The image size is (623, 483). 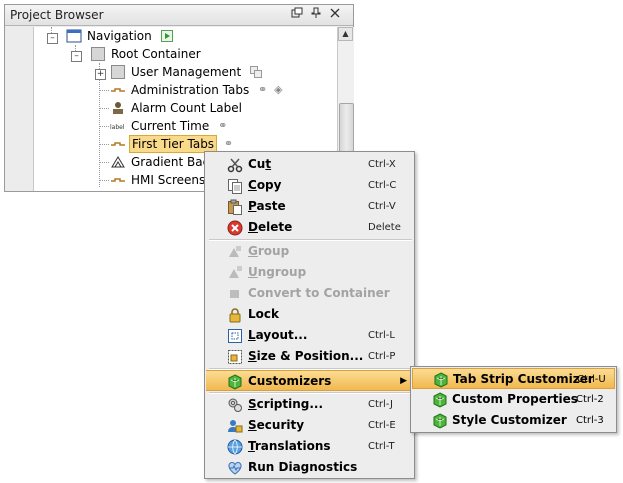 I want to click on pin-icon, so click(x=317, y=14).